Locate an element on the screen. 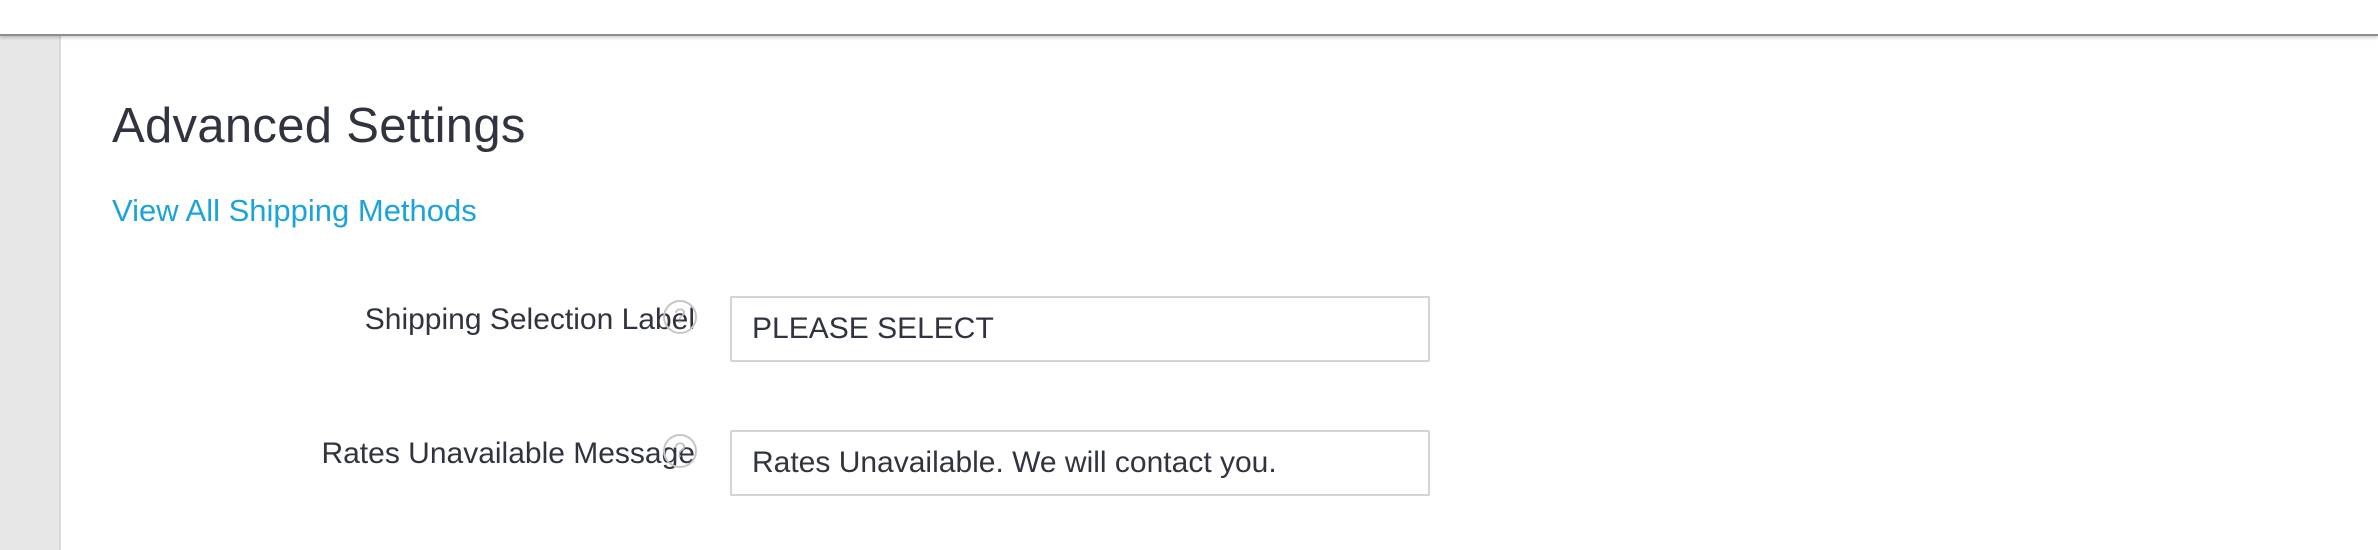  form-row-shipping-selection-label: Shipping Selection Label ? is located at coordinates (1219, 329).